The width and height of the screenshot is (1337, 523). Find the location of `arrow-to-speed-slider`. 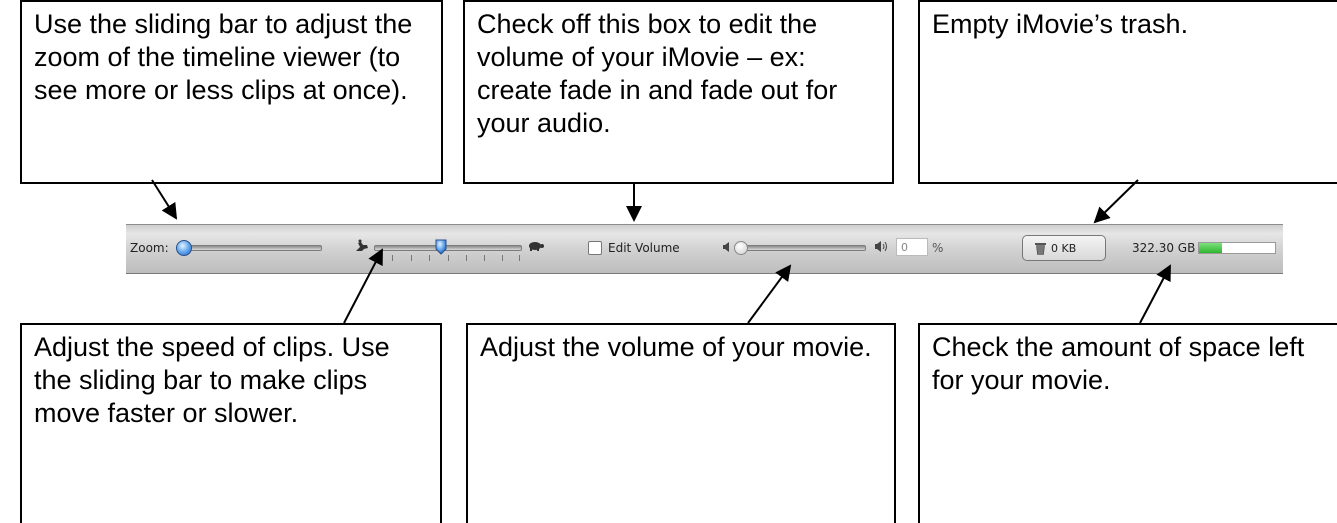

arrow-to-speed-slider is located at coordinates (363, 286).